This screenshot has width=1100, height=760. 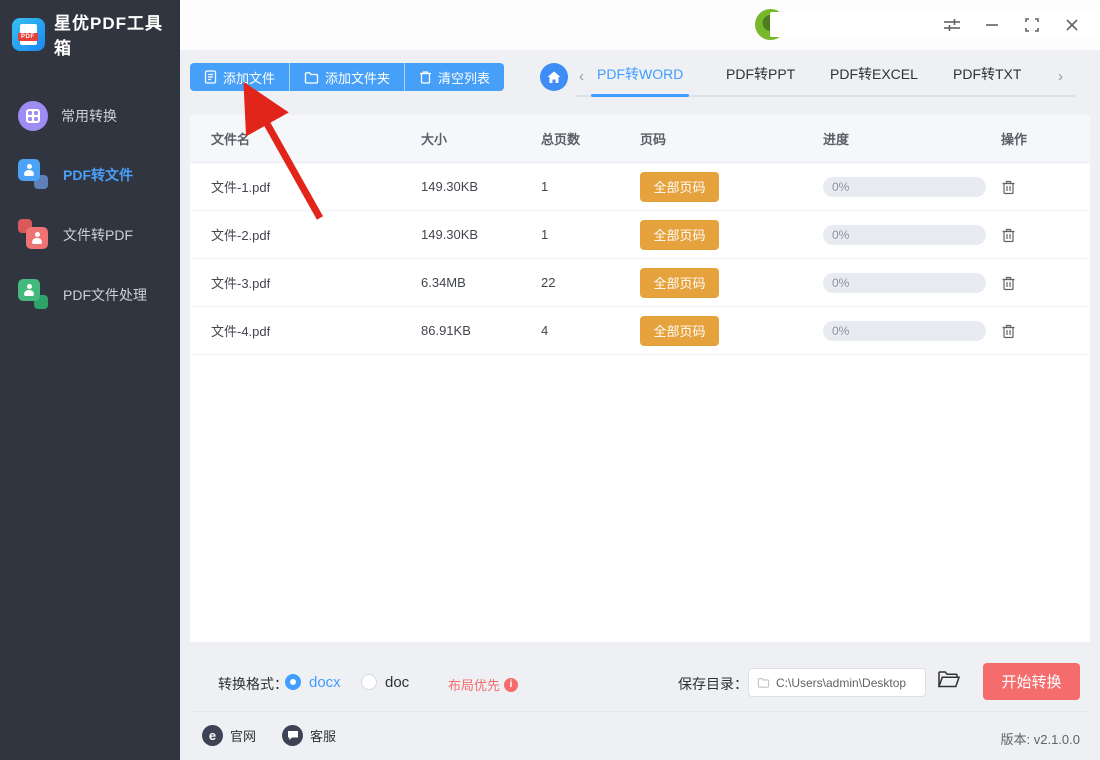 What do you see at coordinates (33, 116) in the screenshot?
I see `apps-grid-icon` at bounding box center [33, 116].